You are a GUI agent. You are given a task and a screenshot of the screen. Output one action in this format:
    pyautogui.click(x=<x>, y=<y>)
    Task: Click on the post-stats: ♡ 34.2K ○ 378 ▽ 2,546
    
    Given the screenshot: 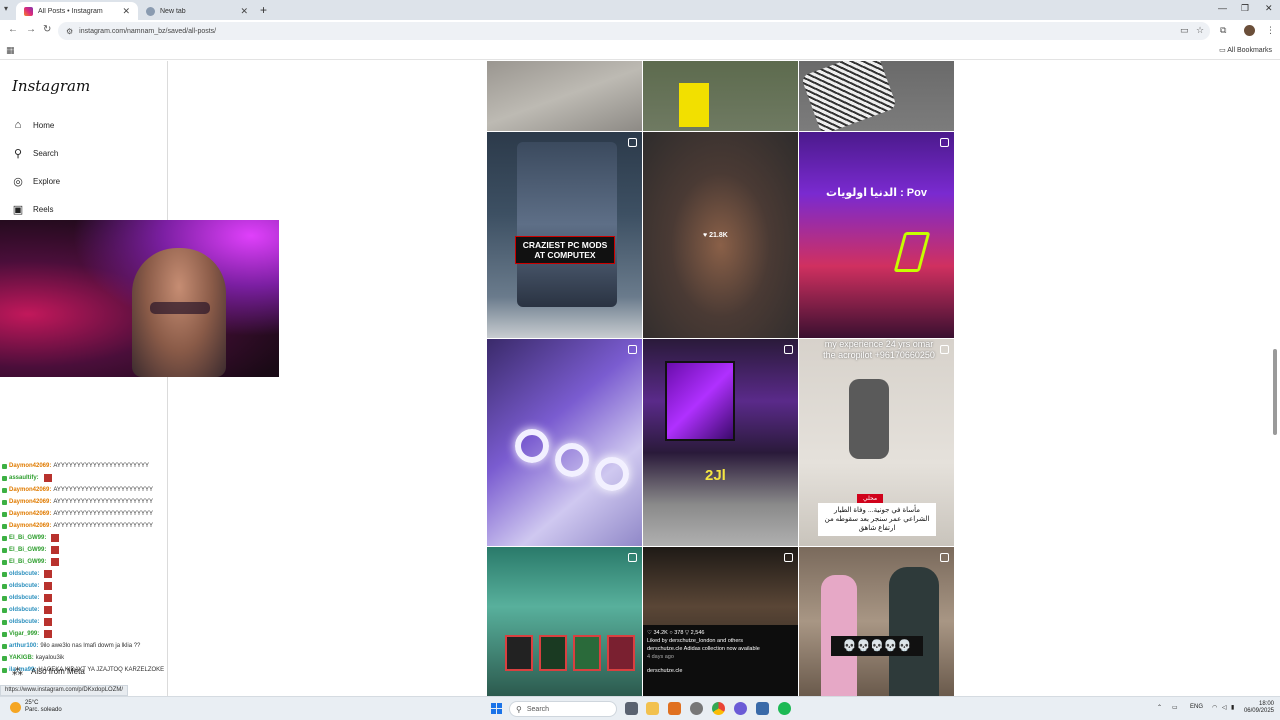 What is the action you would take?
    pyautogui.click(x=676, y=633)
    